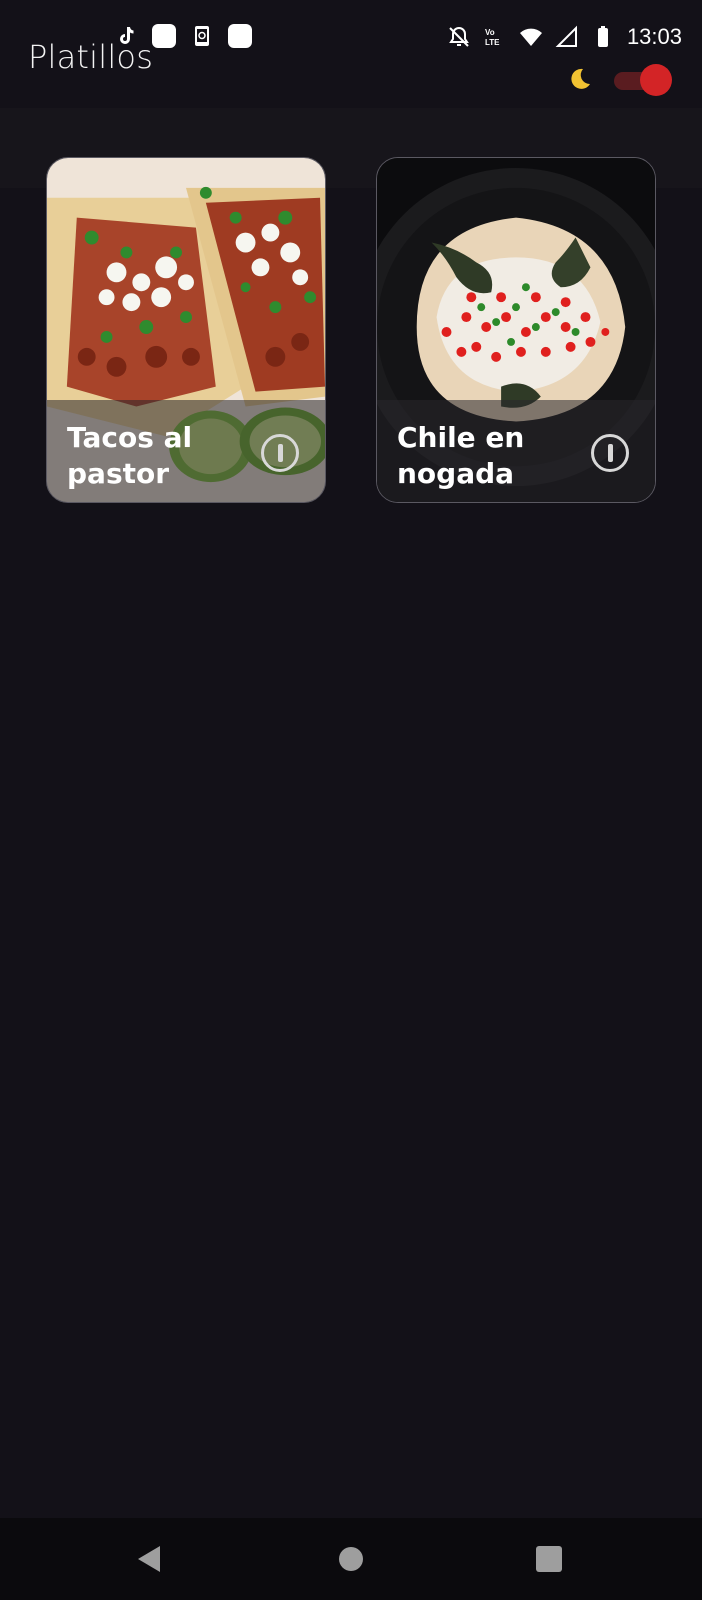  I want to click on navigation-bar, so click(351, 1559).